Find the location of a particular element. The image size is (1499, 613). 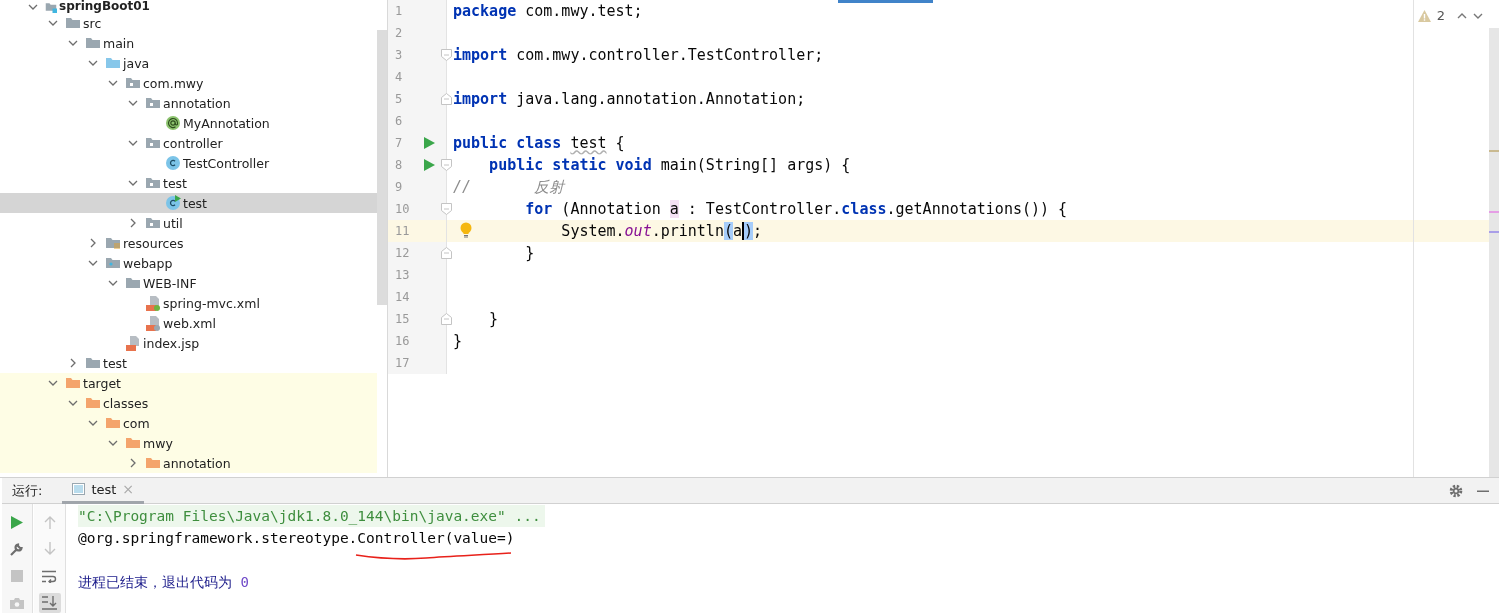

tree-row: util is located at coordinates (188, 223).